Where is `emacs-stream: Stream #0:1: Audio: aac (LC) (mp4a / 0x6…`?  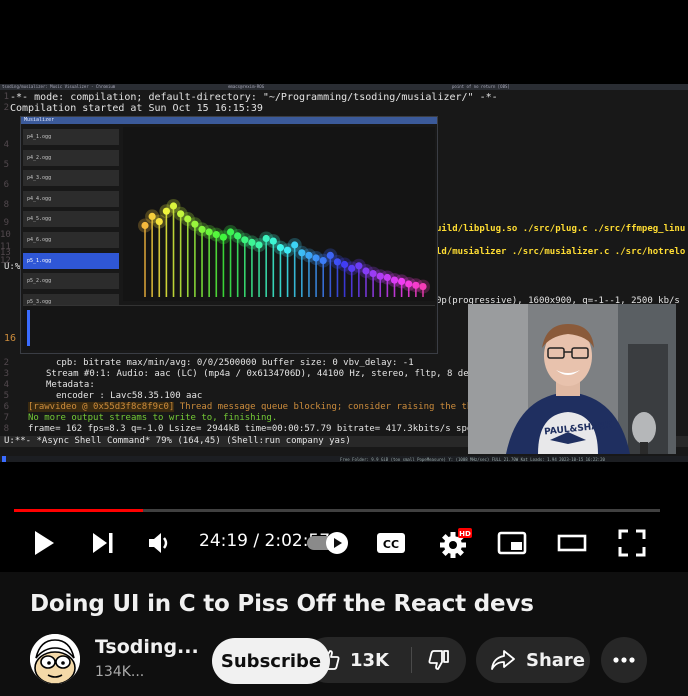 emacs-stream: Stream #0:1: Audio: aac (LC) (mp4a / 0x6… is located at coordinates (282, 374).